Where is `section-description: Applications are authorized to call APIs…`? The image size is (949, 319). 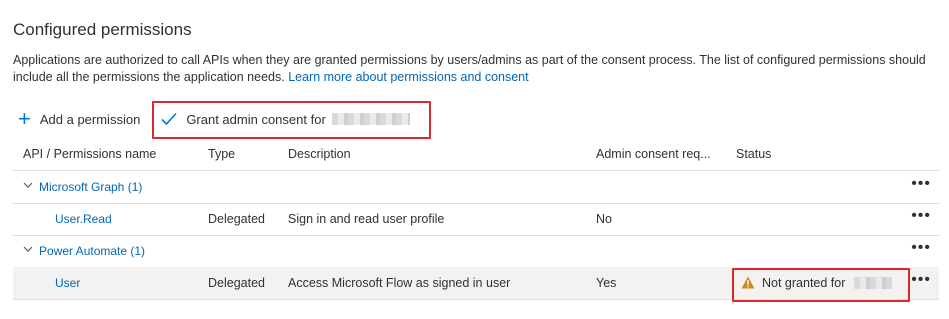 section-description: Applications are authorized to call APIs… is located at coordinates (475, 69).